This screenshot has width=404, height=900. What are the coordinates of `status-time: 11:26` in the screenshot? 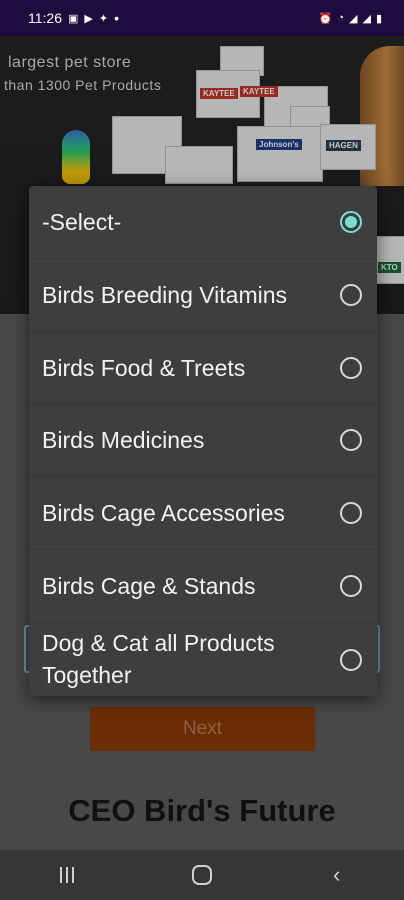 It's located at (45, 18).